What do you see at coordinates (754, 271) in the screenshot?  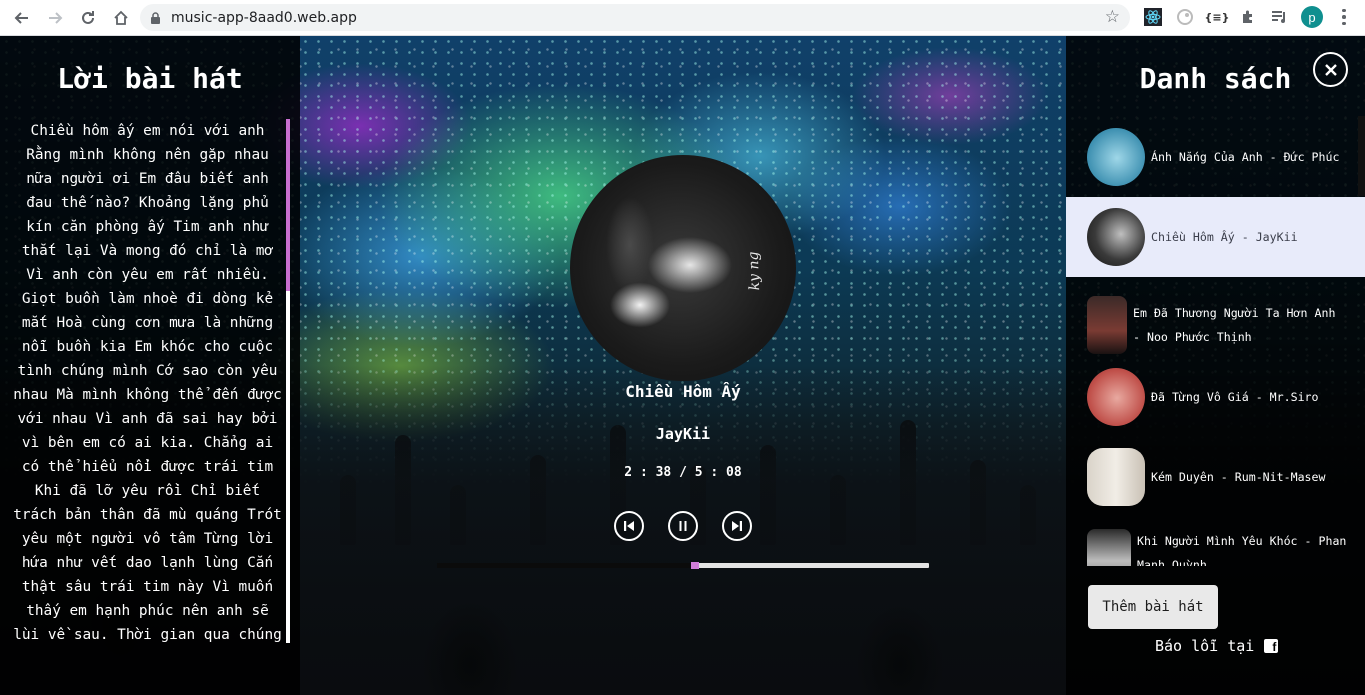 I see `album-art-signature: ky ng` at bounding box center [754, 271].